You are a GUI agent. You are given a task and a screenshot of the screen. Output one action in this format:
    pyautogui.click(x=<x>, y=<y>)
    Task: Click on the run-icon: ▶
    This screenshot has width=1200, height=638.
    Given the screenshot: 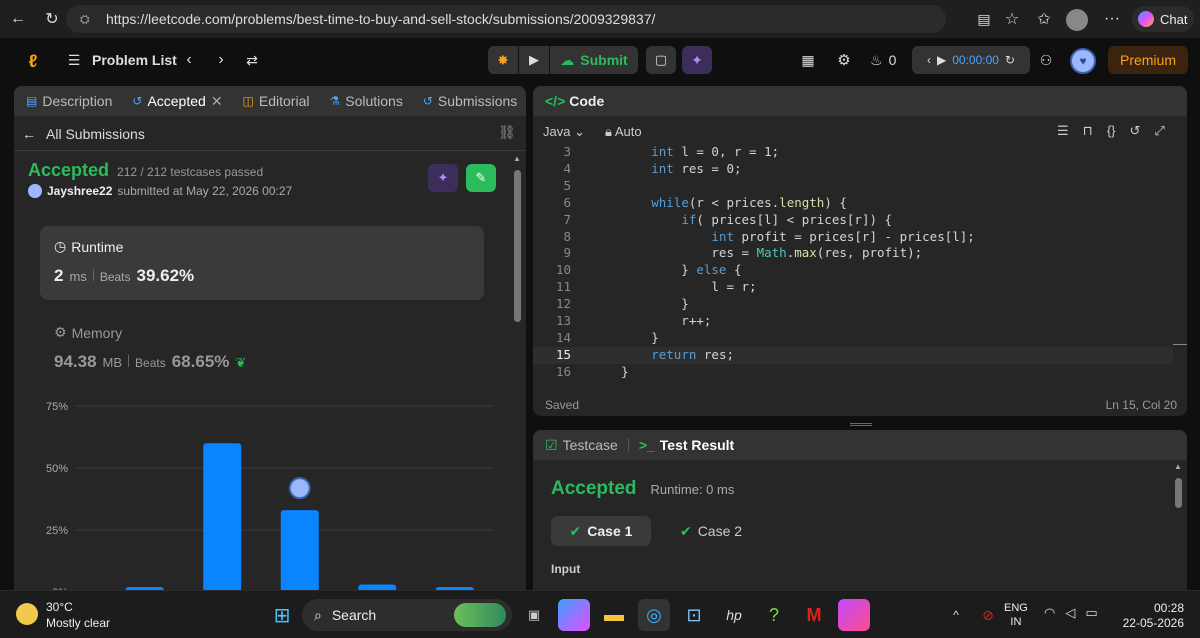 What is the action you would take?
    pyautogui.click(x=534, y=60)
    